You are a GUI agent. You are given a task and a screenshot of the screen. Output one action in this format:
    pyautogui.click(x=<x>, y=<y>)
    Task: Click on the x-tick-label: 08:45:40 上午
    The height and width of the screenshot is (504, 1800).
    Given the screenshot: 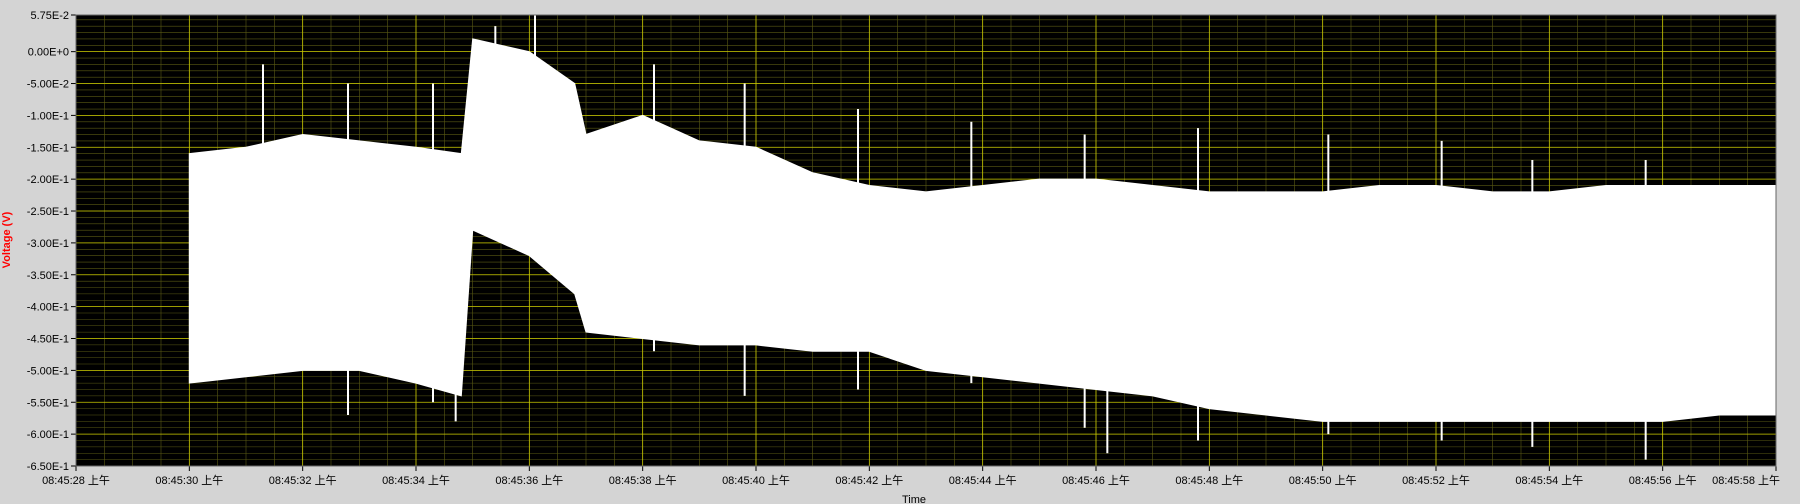 What is the action you would take?
    pyautogui.click(x=756, y=480)
    